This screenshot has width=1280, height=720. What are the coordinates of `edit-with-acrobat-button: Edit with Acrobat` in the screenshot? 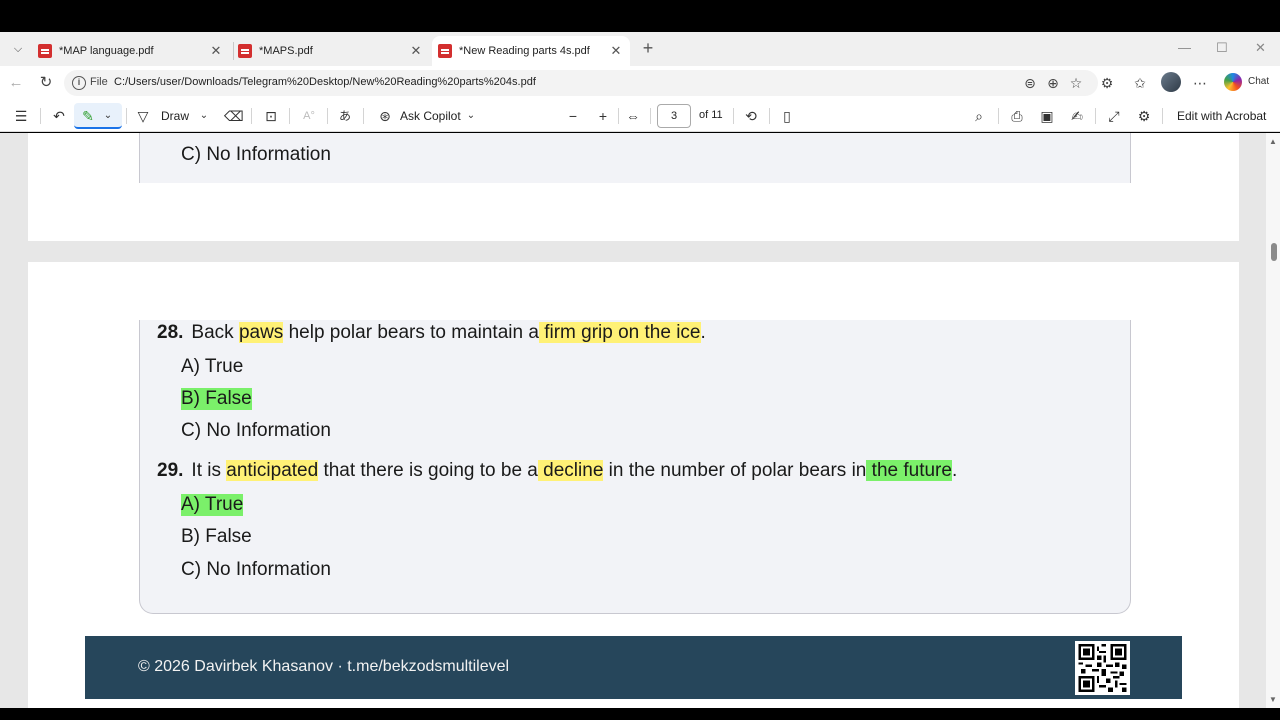 It's located at (1221, 116).